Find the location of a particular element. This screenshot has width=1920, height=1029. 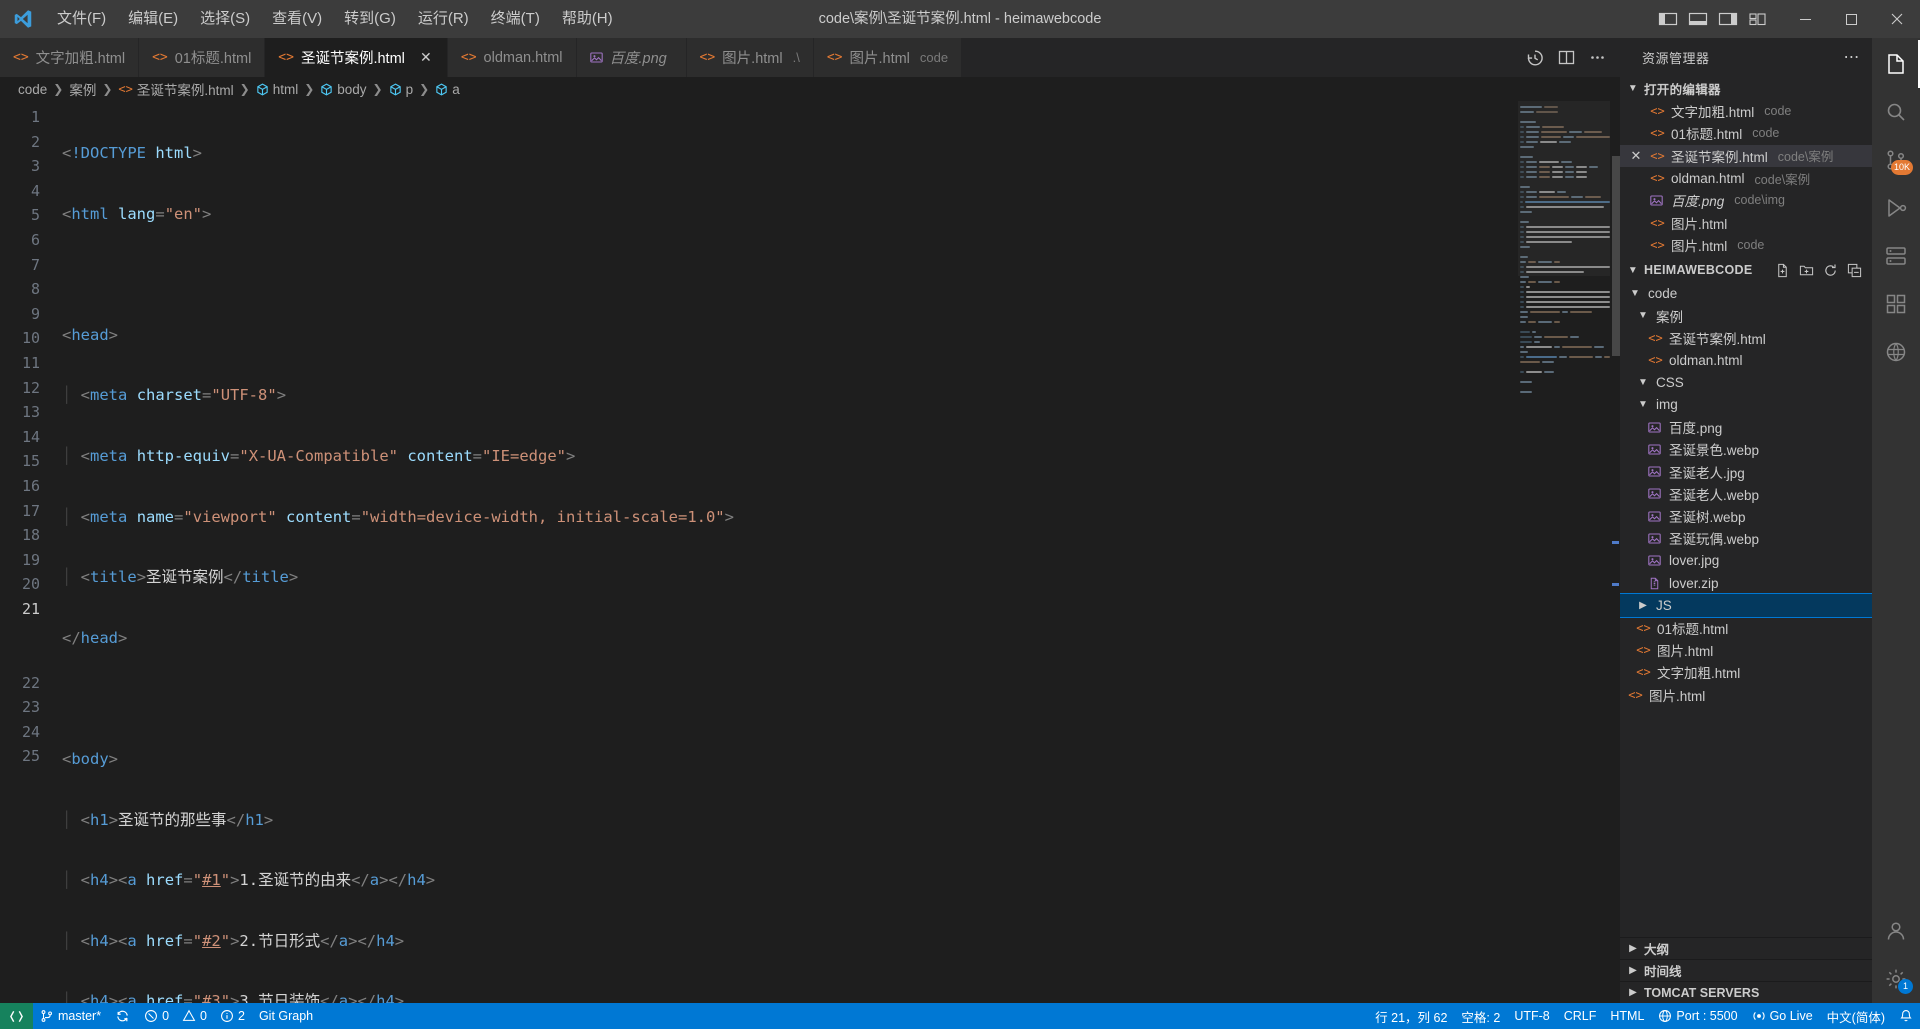

menu-run: 运行(R) is located at coordinates (443, 19).